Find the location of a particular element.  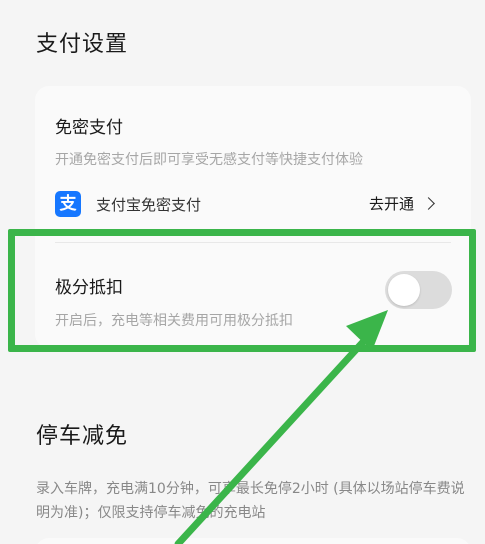

credit-deduction-toggle is located at coordinates (418, 290).